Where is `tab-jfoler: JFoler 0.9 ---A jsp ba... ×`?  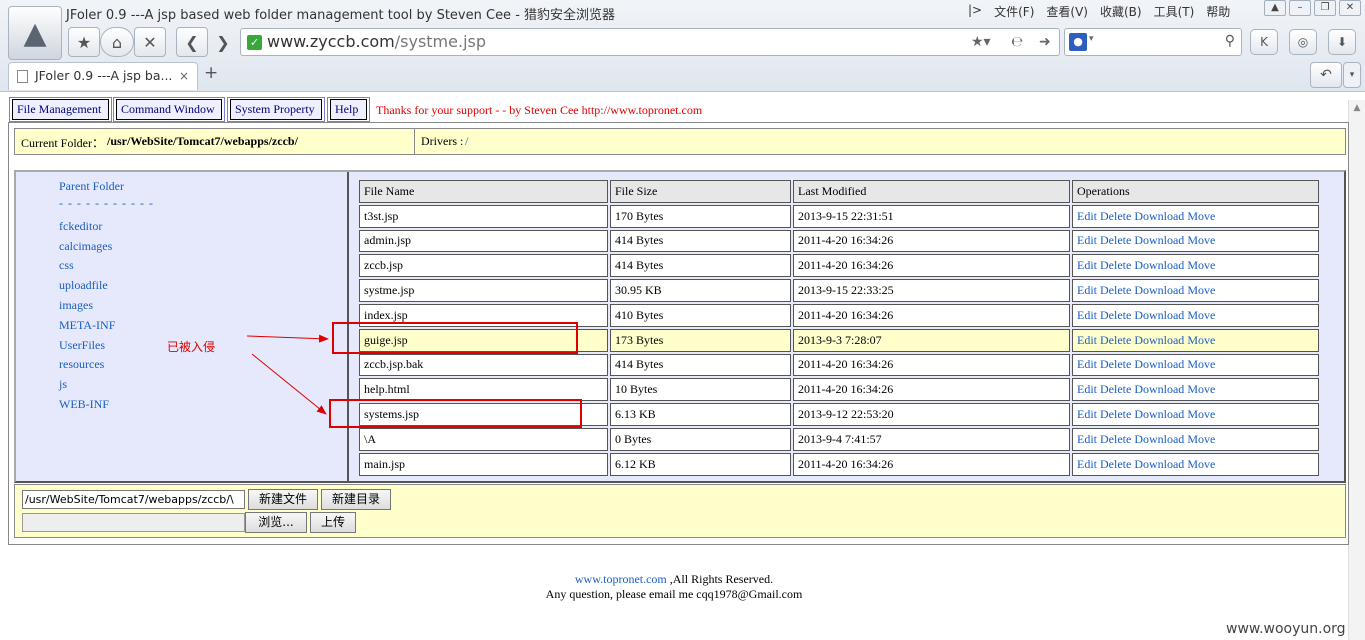 tab-jfoler: JFoler 0.9 ---A jsp ba... × is located at coordinates (103, 76).